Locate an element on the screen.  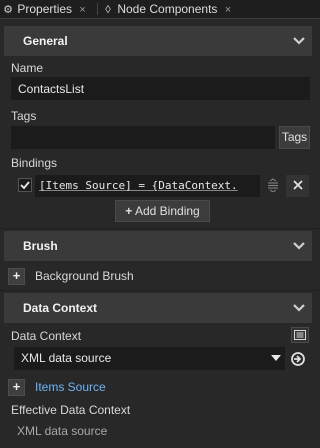
drag-handle-icon is located at coordinates (273, 185).